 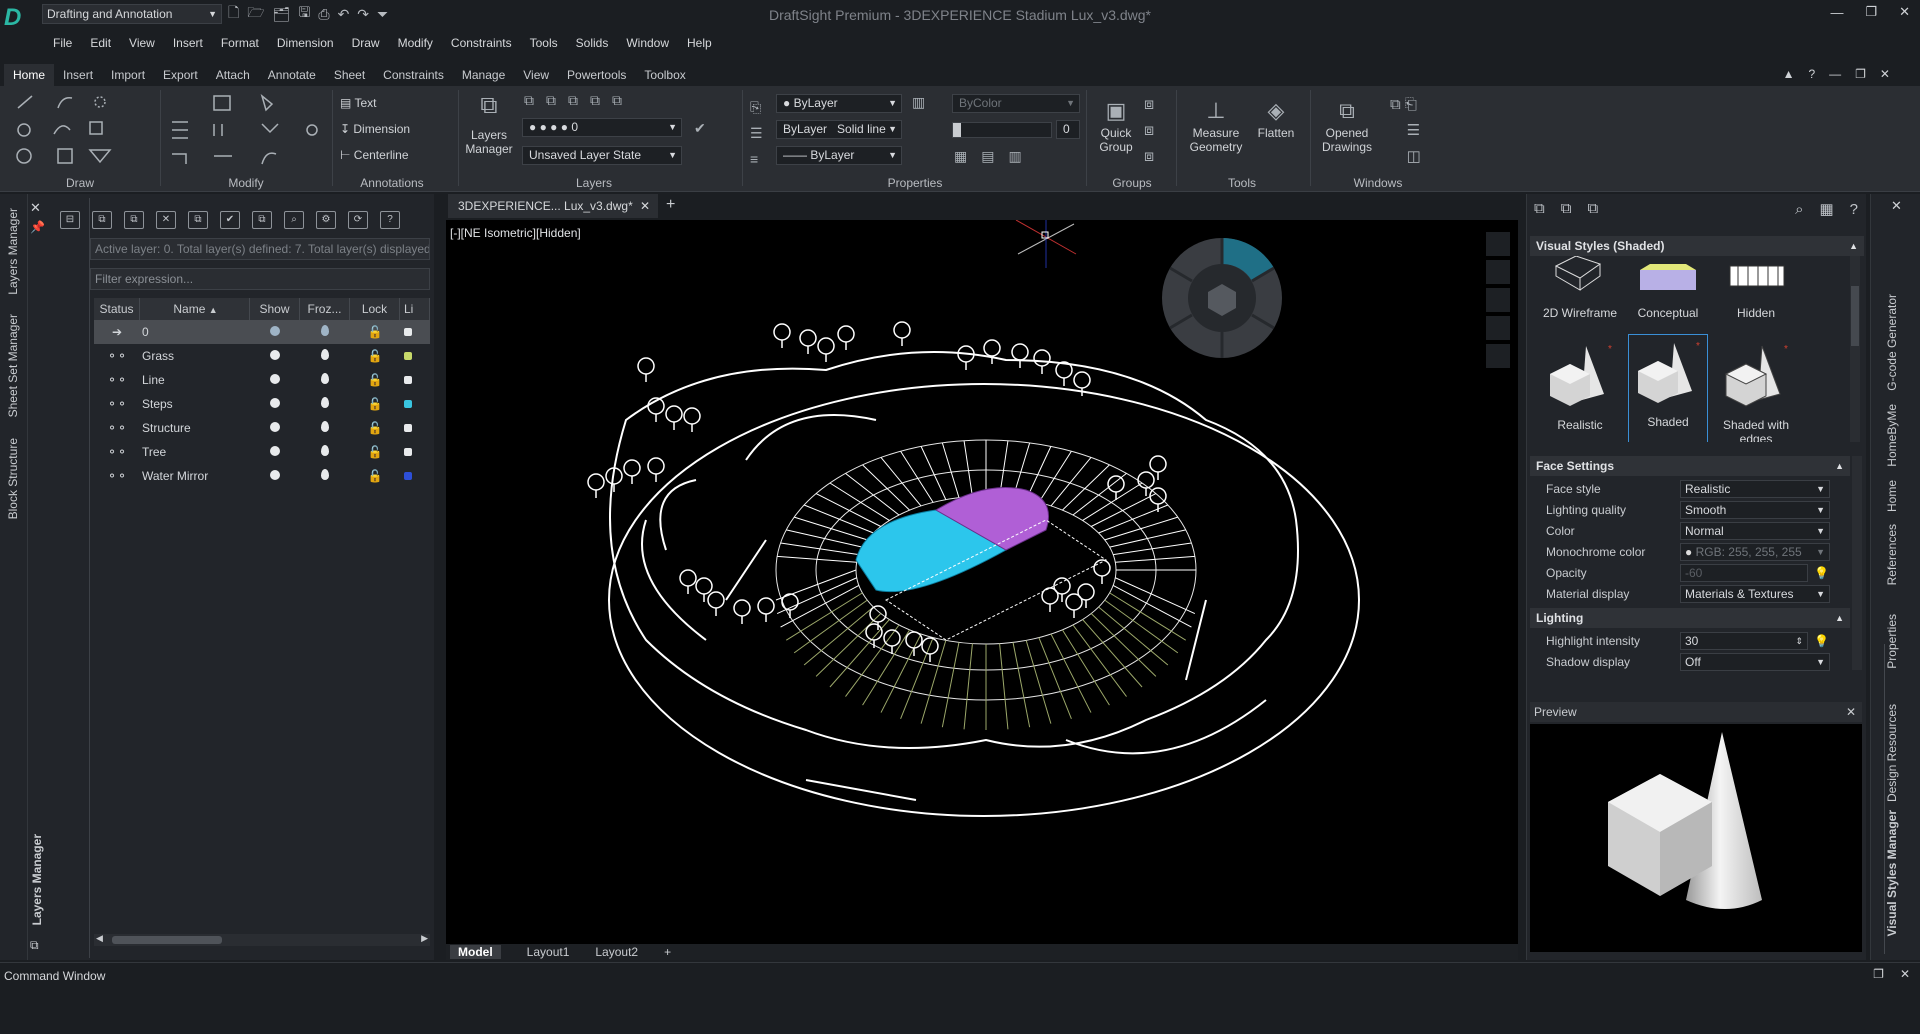 I want to click on face-style-select: Realistic ▼, so click(x=1755, y=488).